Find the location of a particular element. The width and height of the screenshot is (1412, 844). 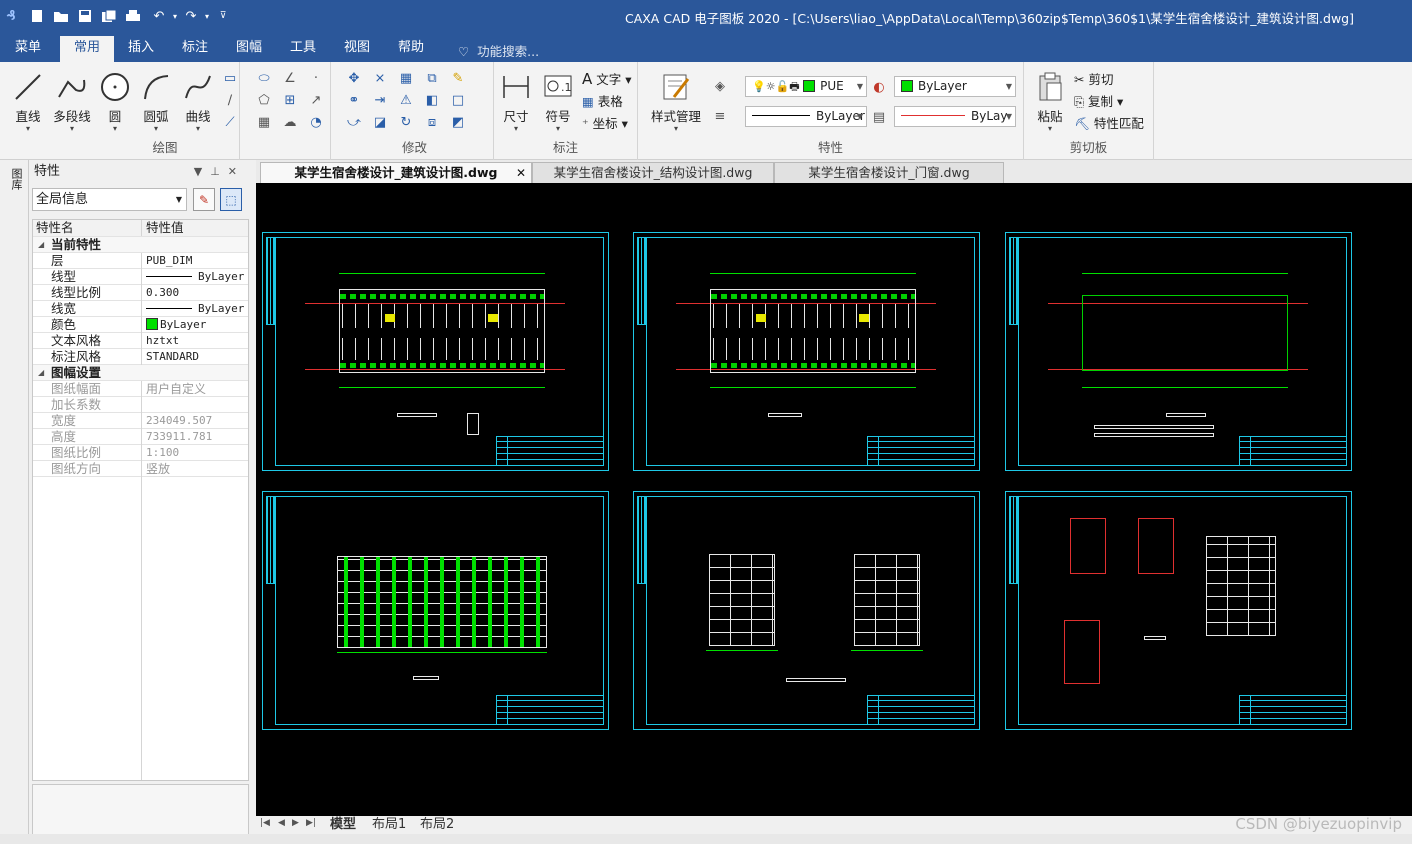

layout-tab-1: 布局1 is located at coordinates (389, 824).